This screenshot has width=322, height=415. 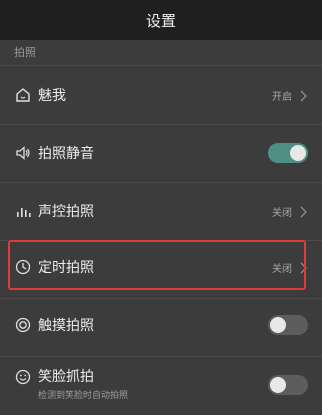 I want to click on touch-toggle, so click(x=288, y=325).